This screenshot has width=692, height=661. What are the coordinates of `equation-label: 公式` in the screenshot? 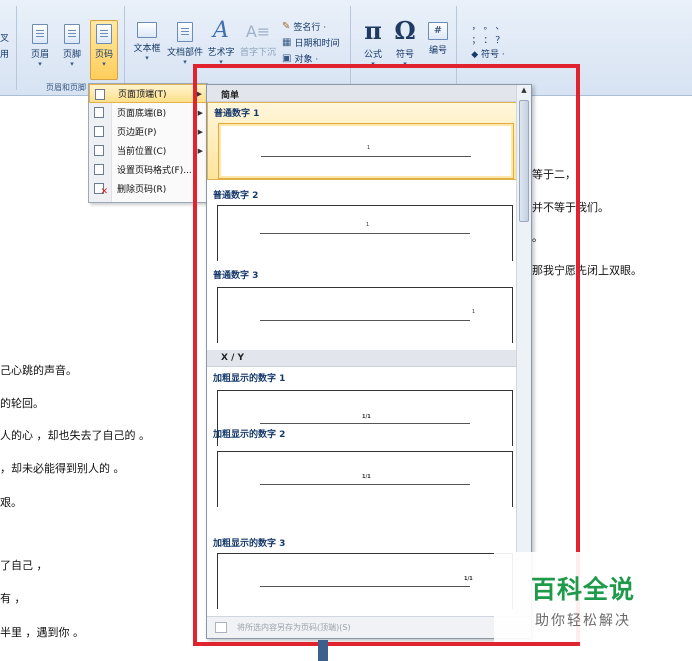 It's located at (372, 55).